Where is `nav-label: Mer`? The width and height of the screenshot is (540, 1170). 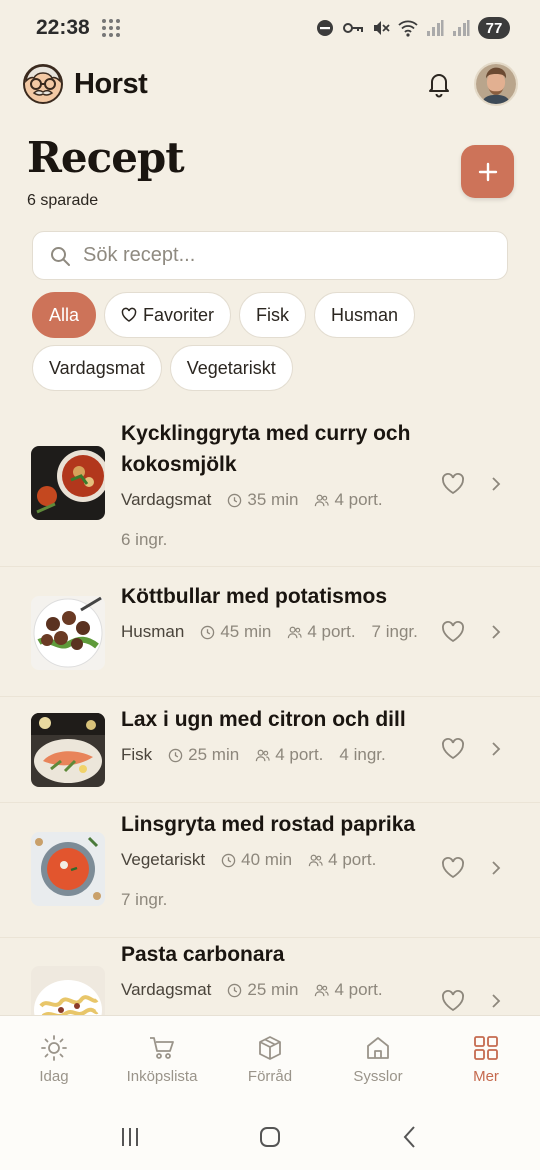
nav-label: Mer is located at coordinates (486, 1076).